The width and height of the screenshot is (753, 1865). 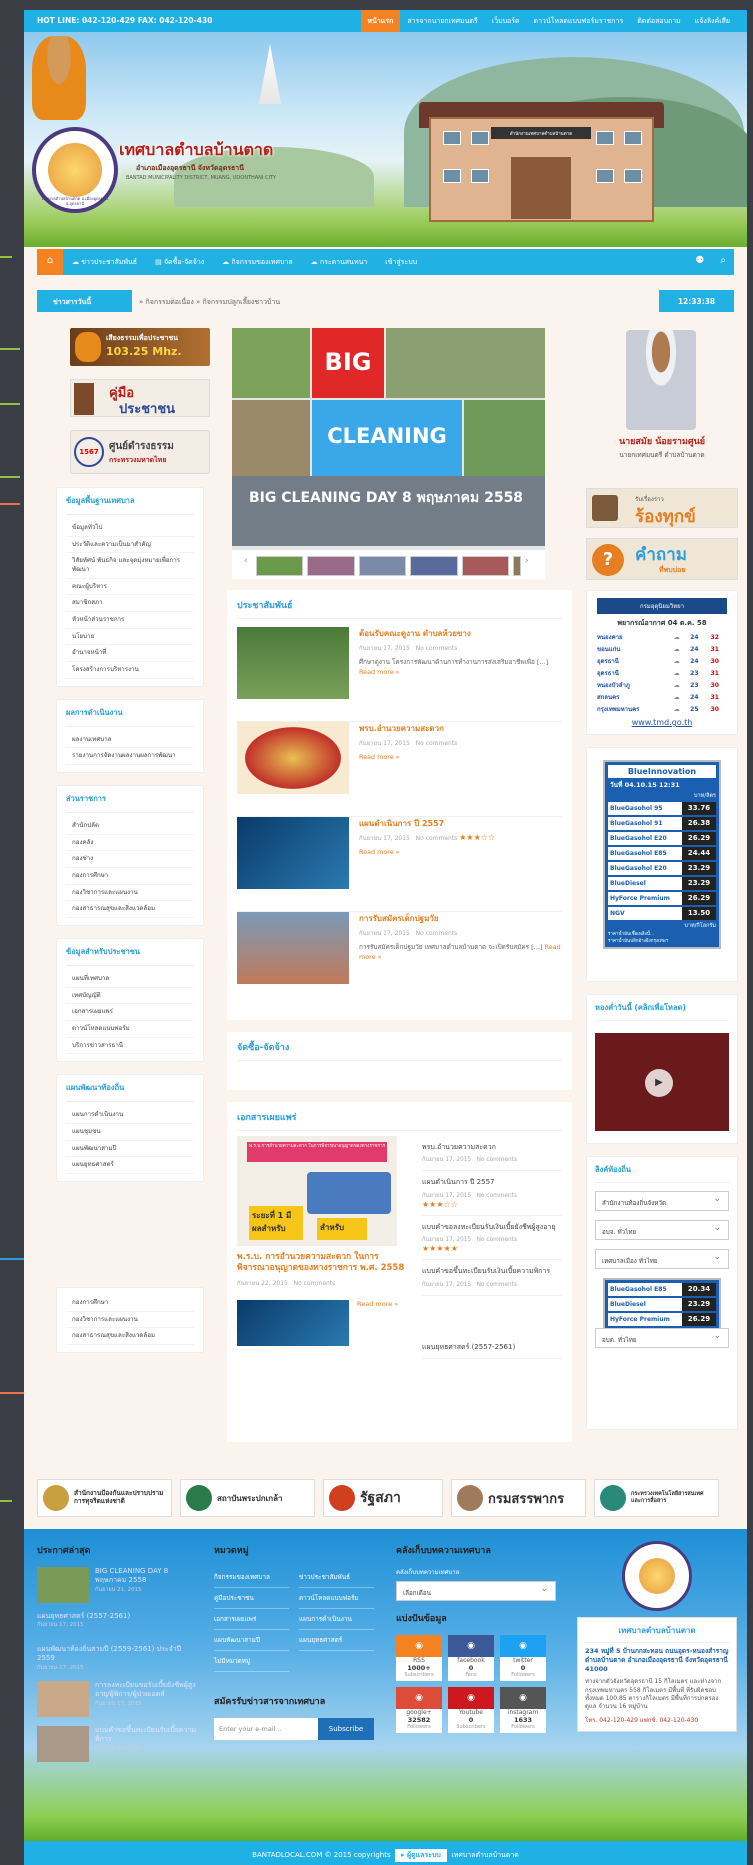 What do you see at coordinates (723, 262) in the screenshot?
I see `search-icon: ⌕` at bounding box center [723, 262].